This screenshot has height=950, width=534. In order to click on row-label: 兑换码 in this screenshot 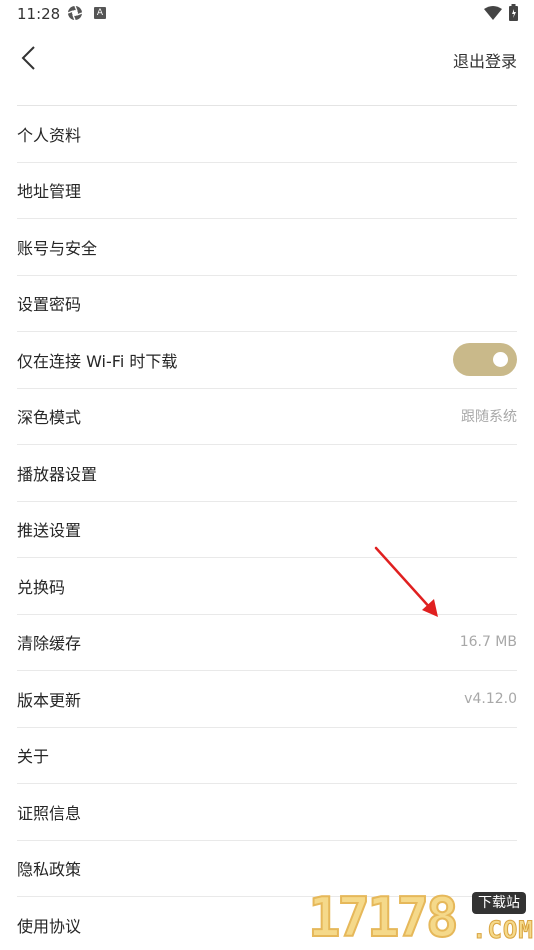, I will do `click(41, 587)`.